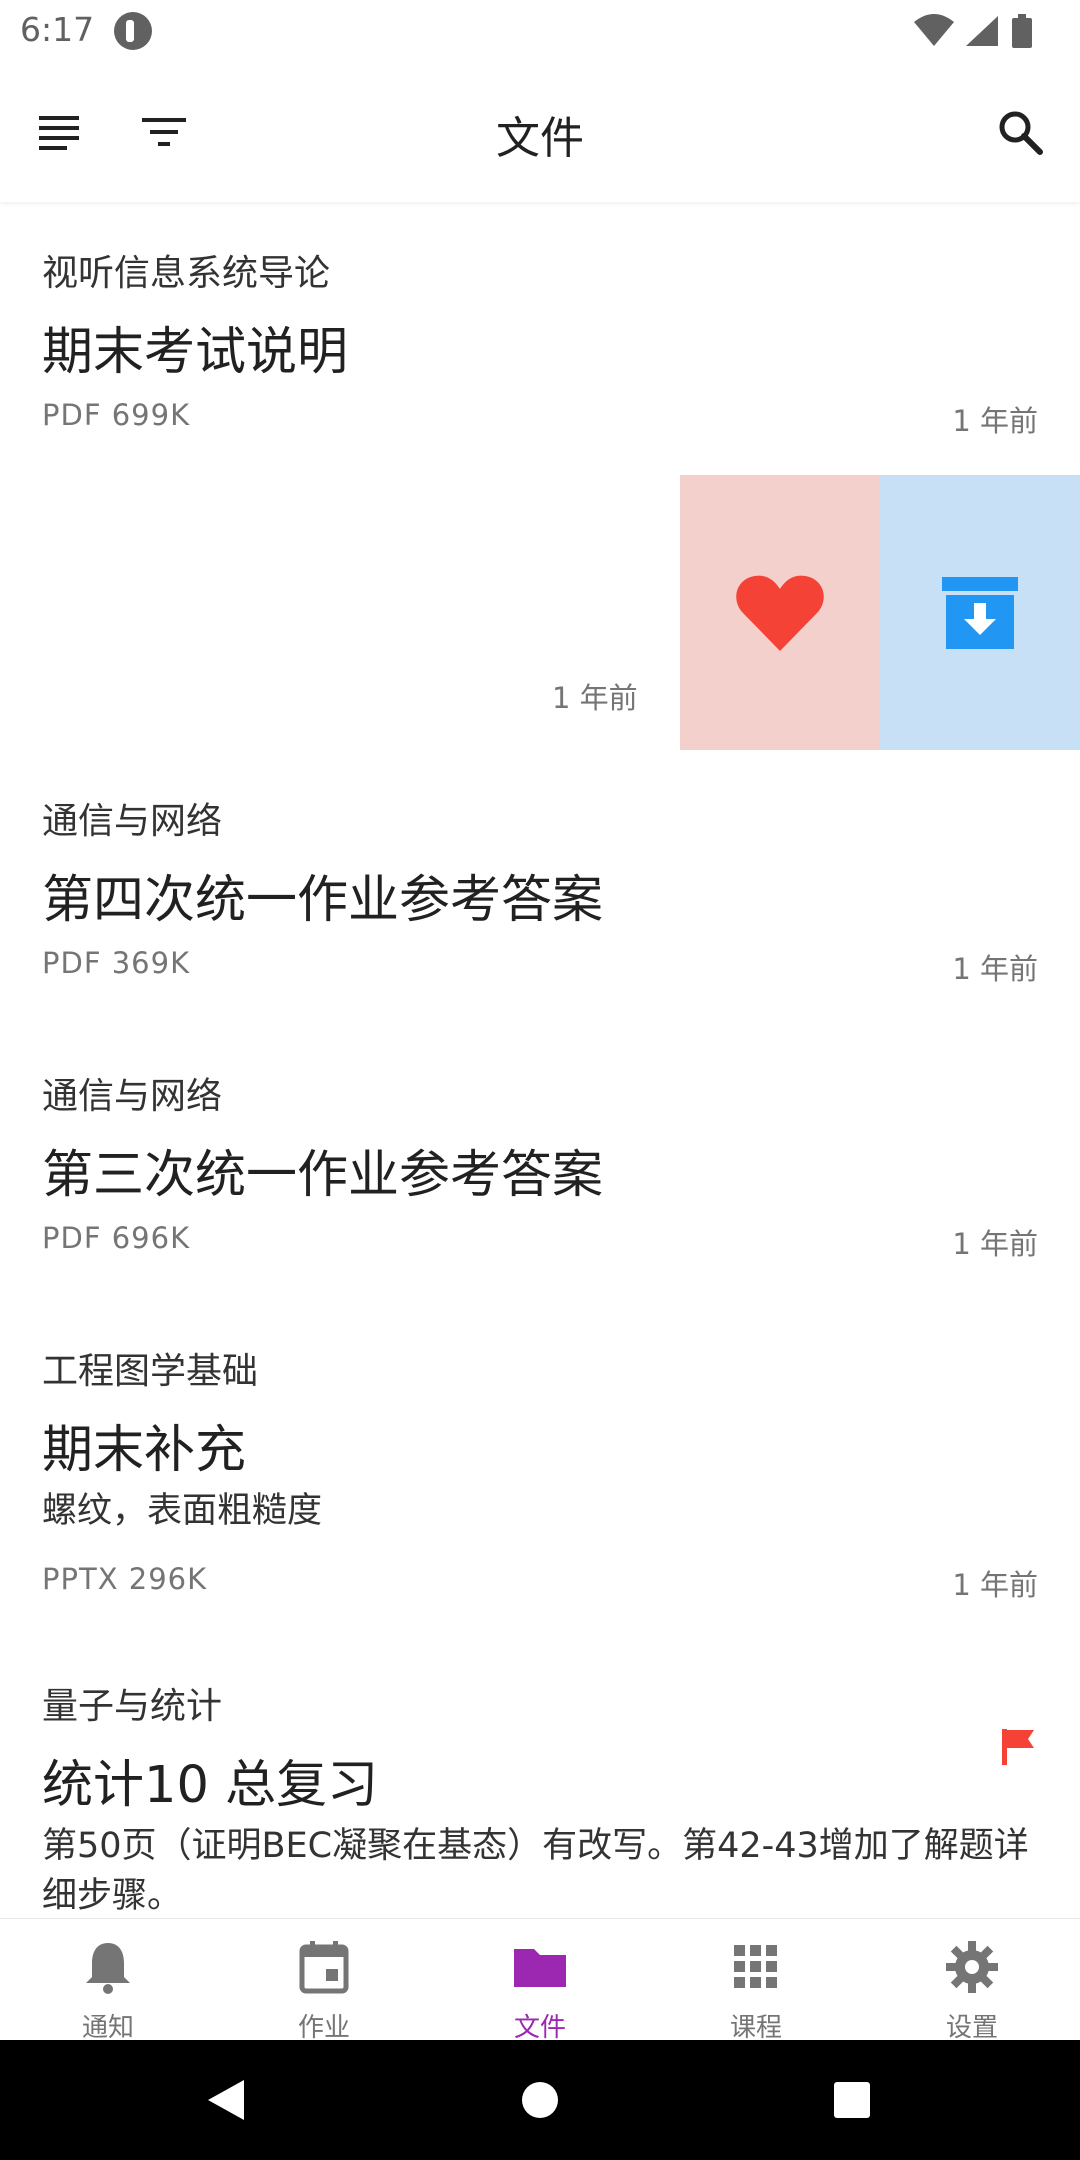 The height and width of the screenshot is (2160, 1080). What do you see at coordinates (323, 2028) in the screenshot?
I see `nav-label: 作业` at bounding box center [323, 2028].